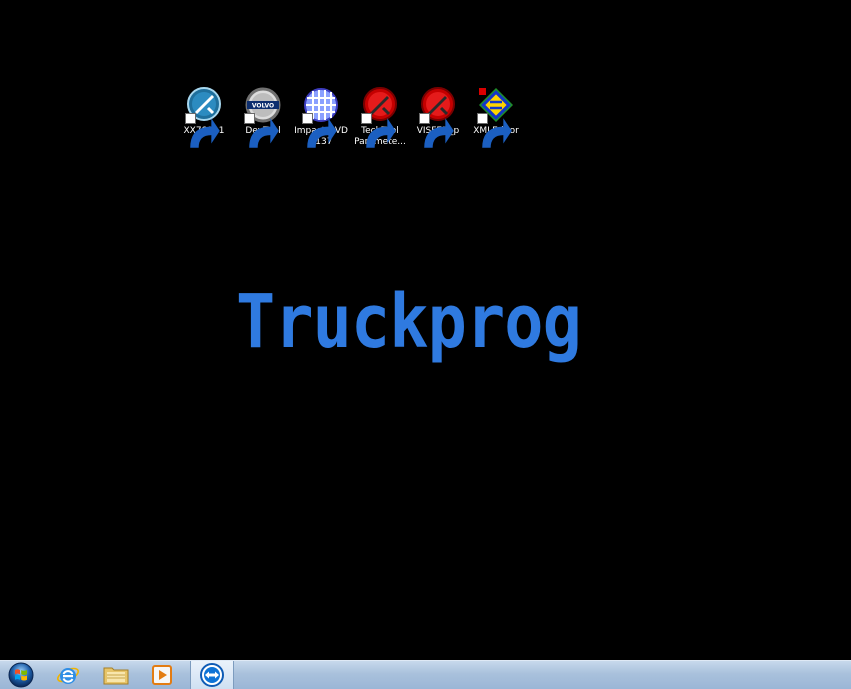 This screenshot has height=689, width=851. I want to click on impact-grid-icon, so click(321, 117).